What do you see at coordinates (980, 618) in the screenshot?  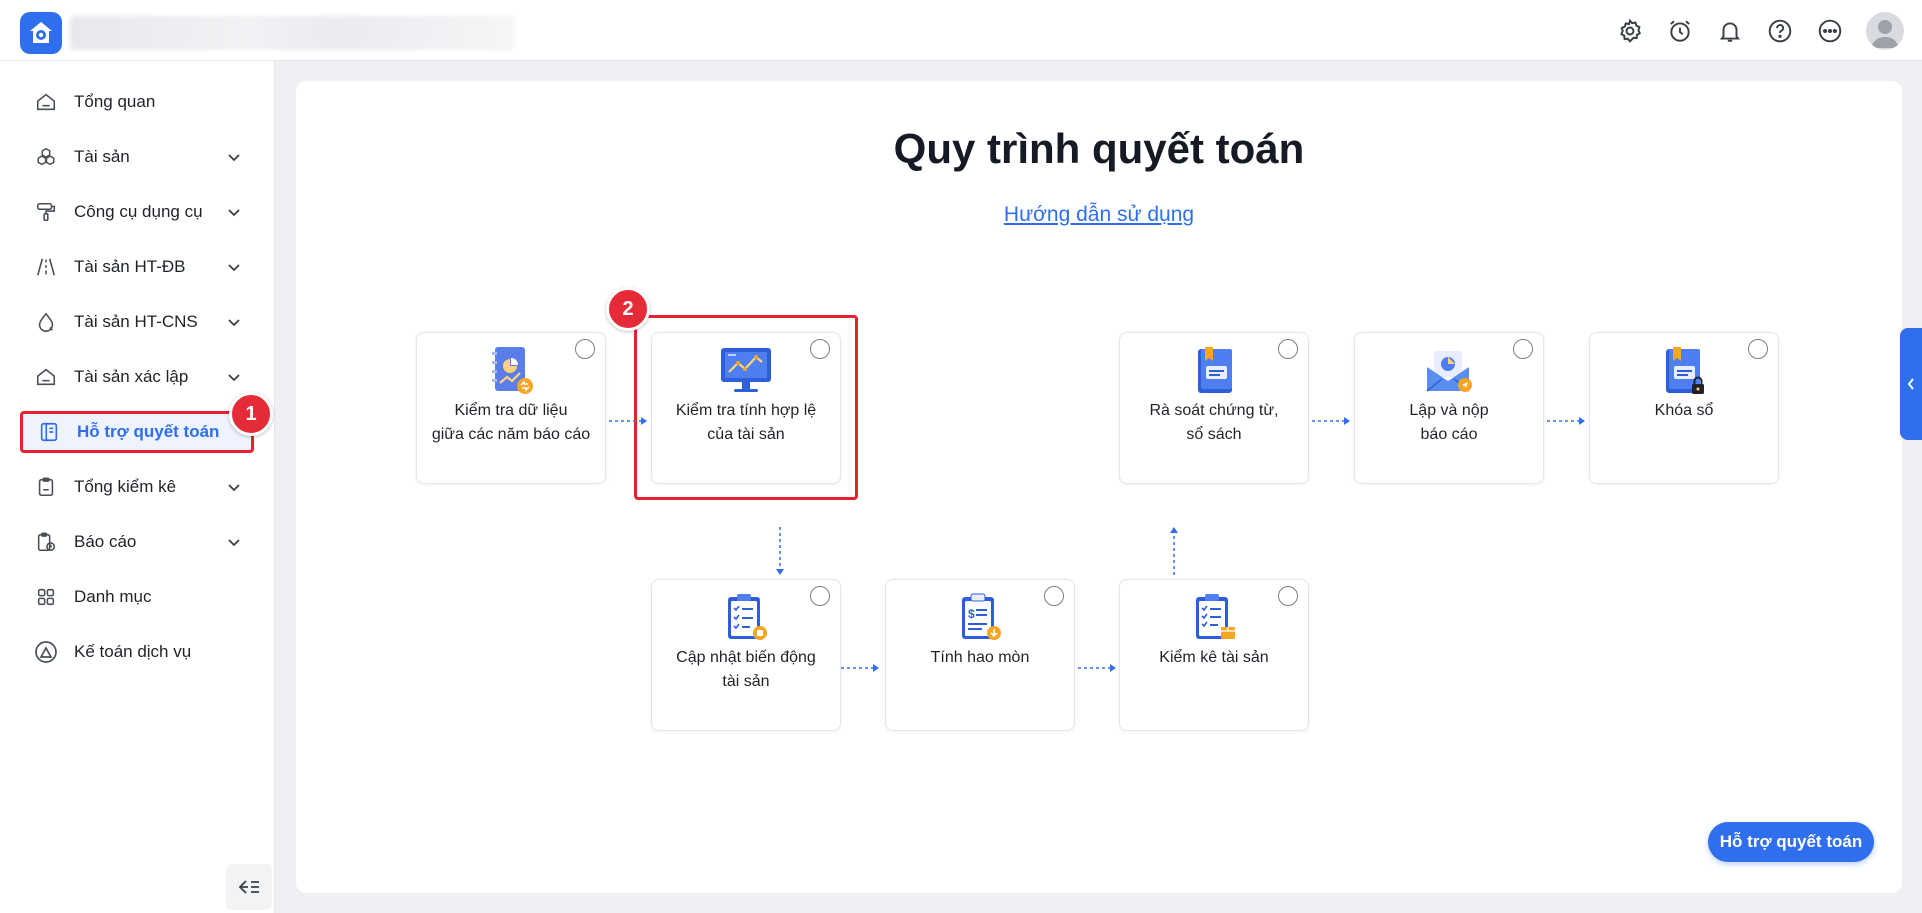 I see `invoice-icon: $` at bounding box center [980, 618].